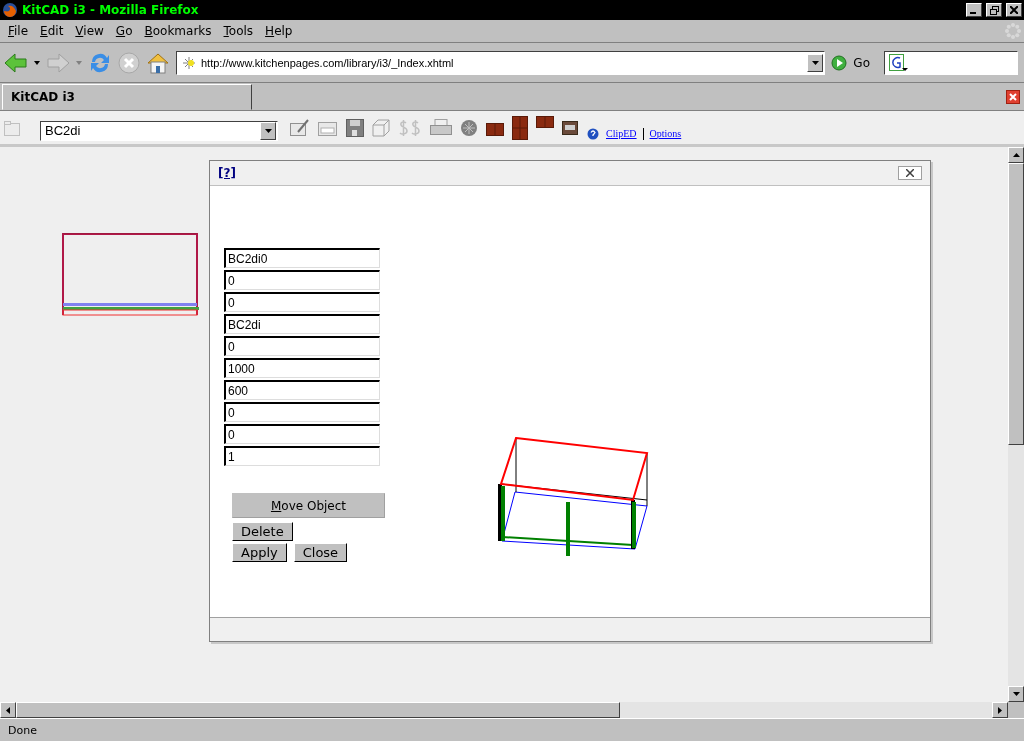 The image size is (1024, 741). I want to click on menu-item: File, so click(18, 31).